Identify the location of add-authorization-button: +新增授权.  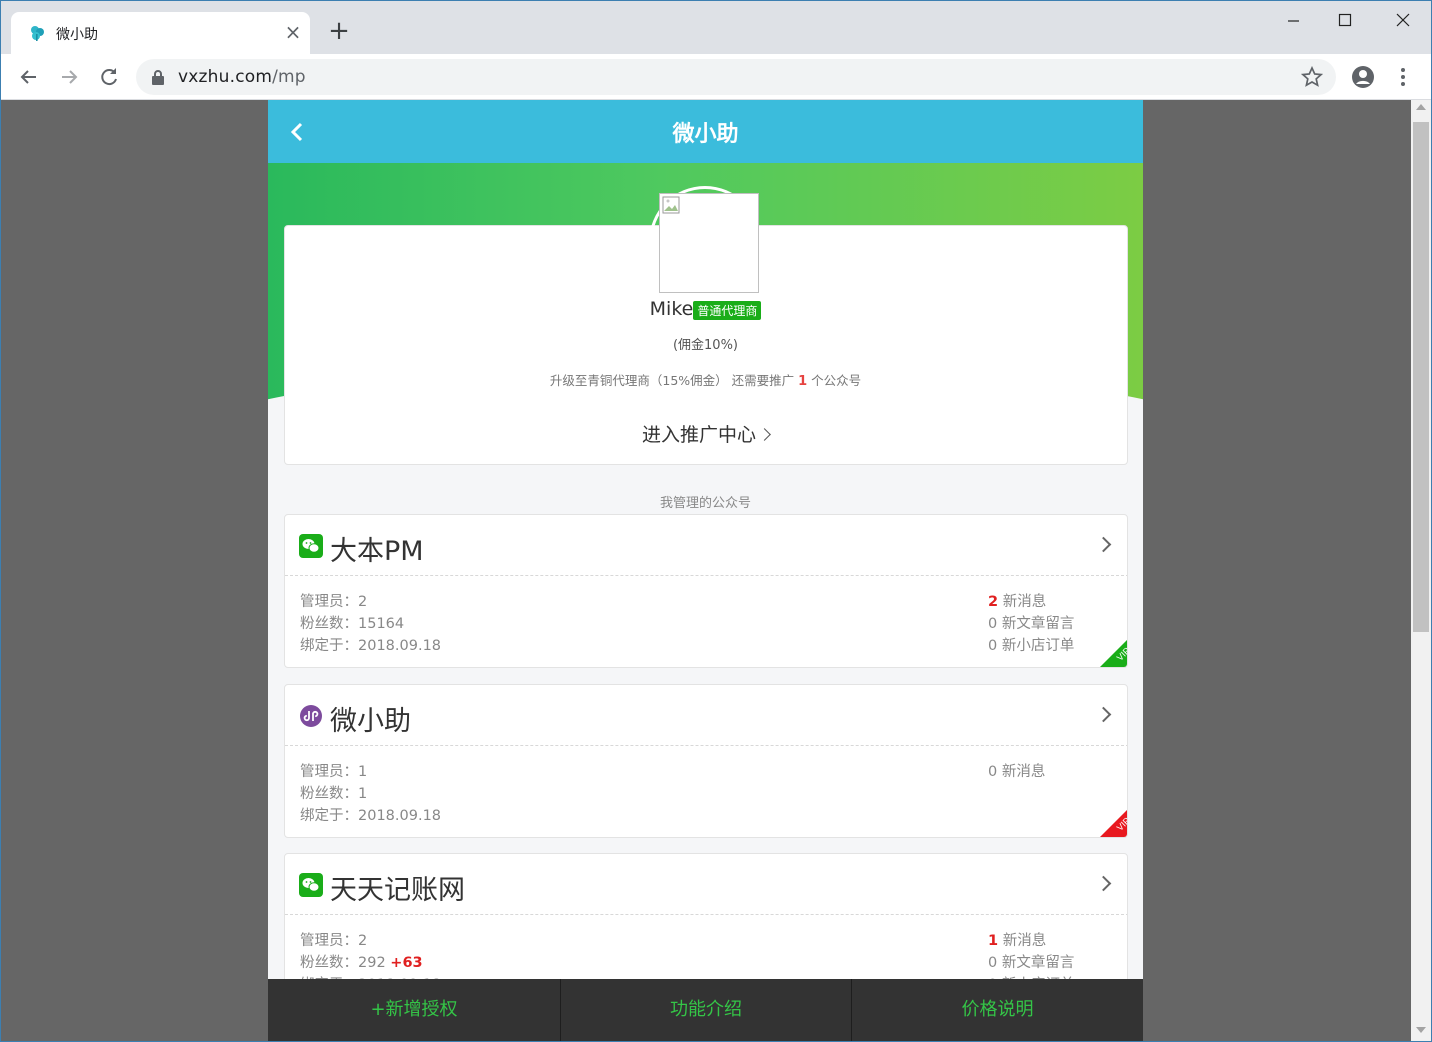
(414, 1010).